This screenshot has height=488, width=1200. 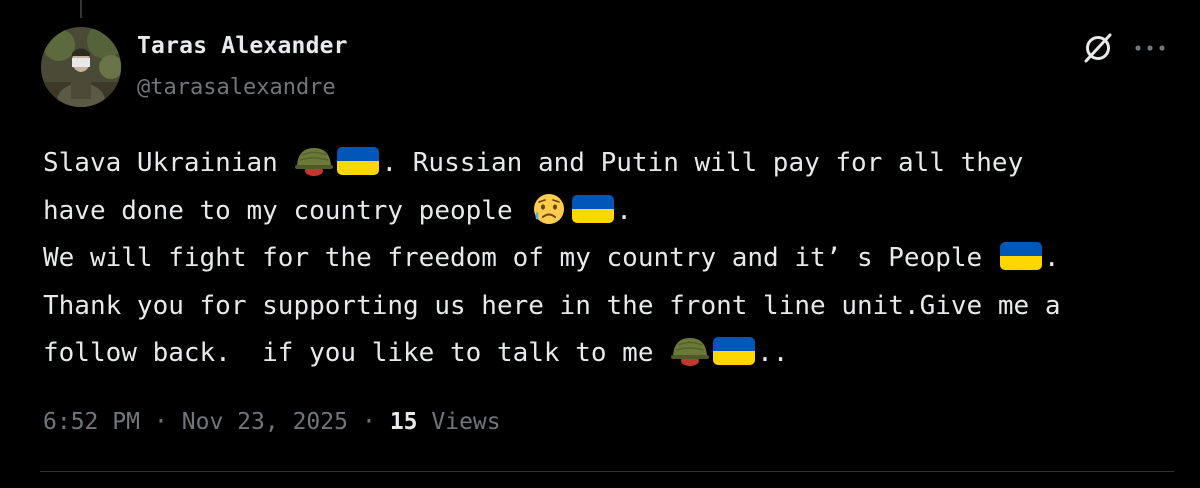 I want to click on views-count: 15, so click(x=403, y=422).